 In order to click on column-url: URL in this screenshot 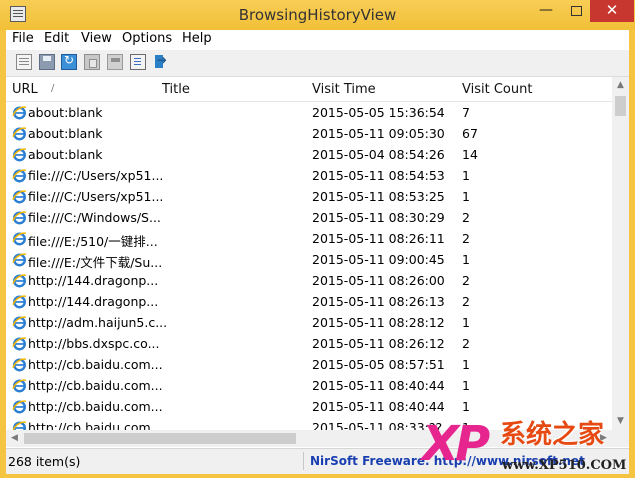, I will do `click(25, 89)`.